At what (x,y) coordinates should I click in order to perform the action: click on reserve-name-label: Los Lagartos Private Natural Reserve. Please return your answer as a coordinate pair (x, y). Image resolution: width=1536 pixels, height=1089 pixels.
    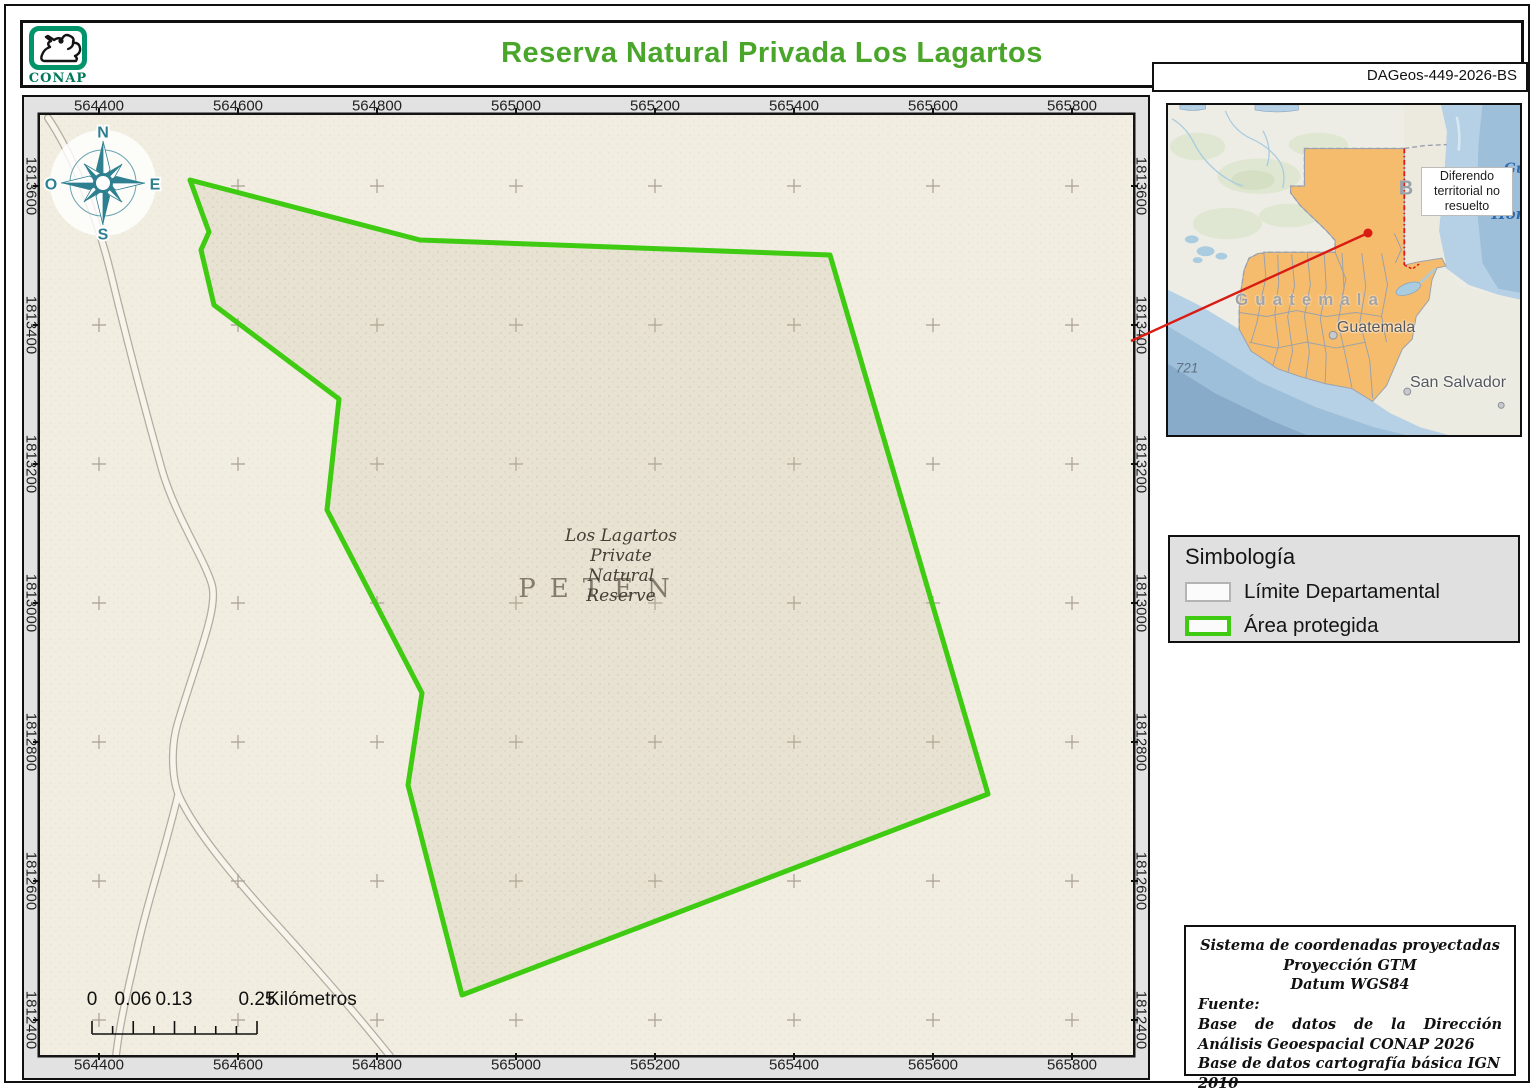
    Looking at the image, I should click on (621, 566).